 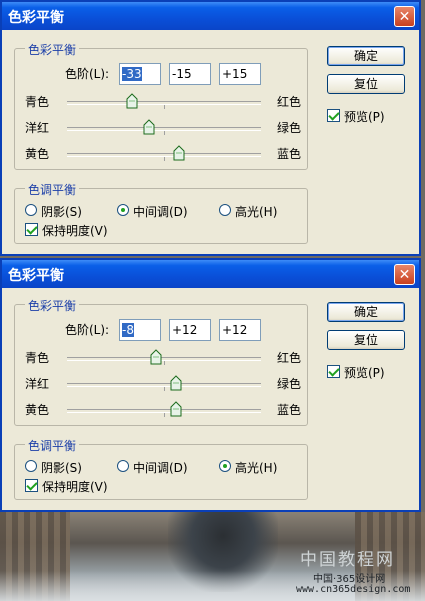 I want to click on level-field-yellow-blue: +15, so click(x=240, y=74).